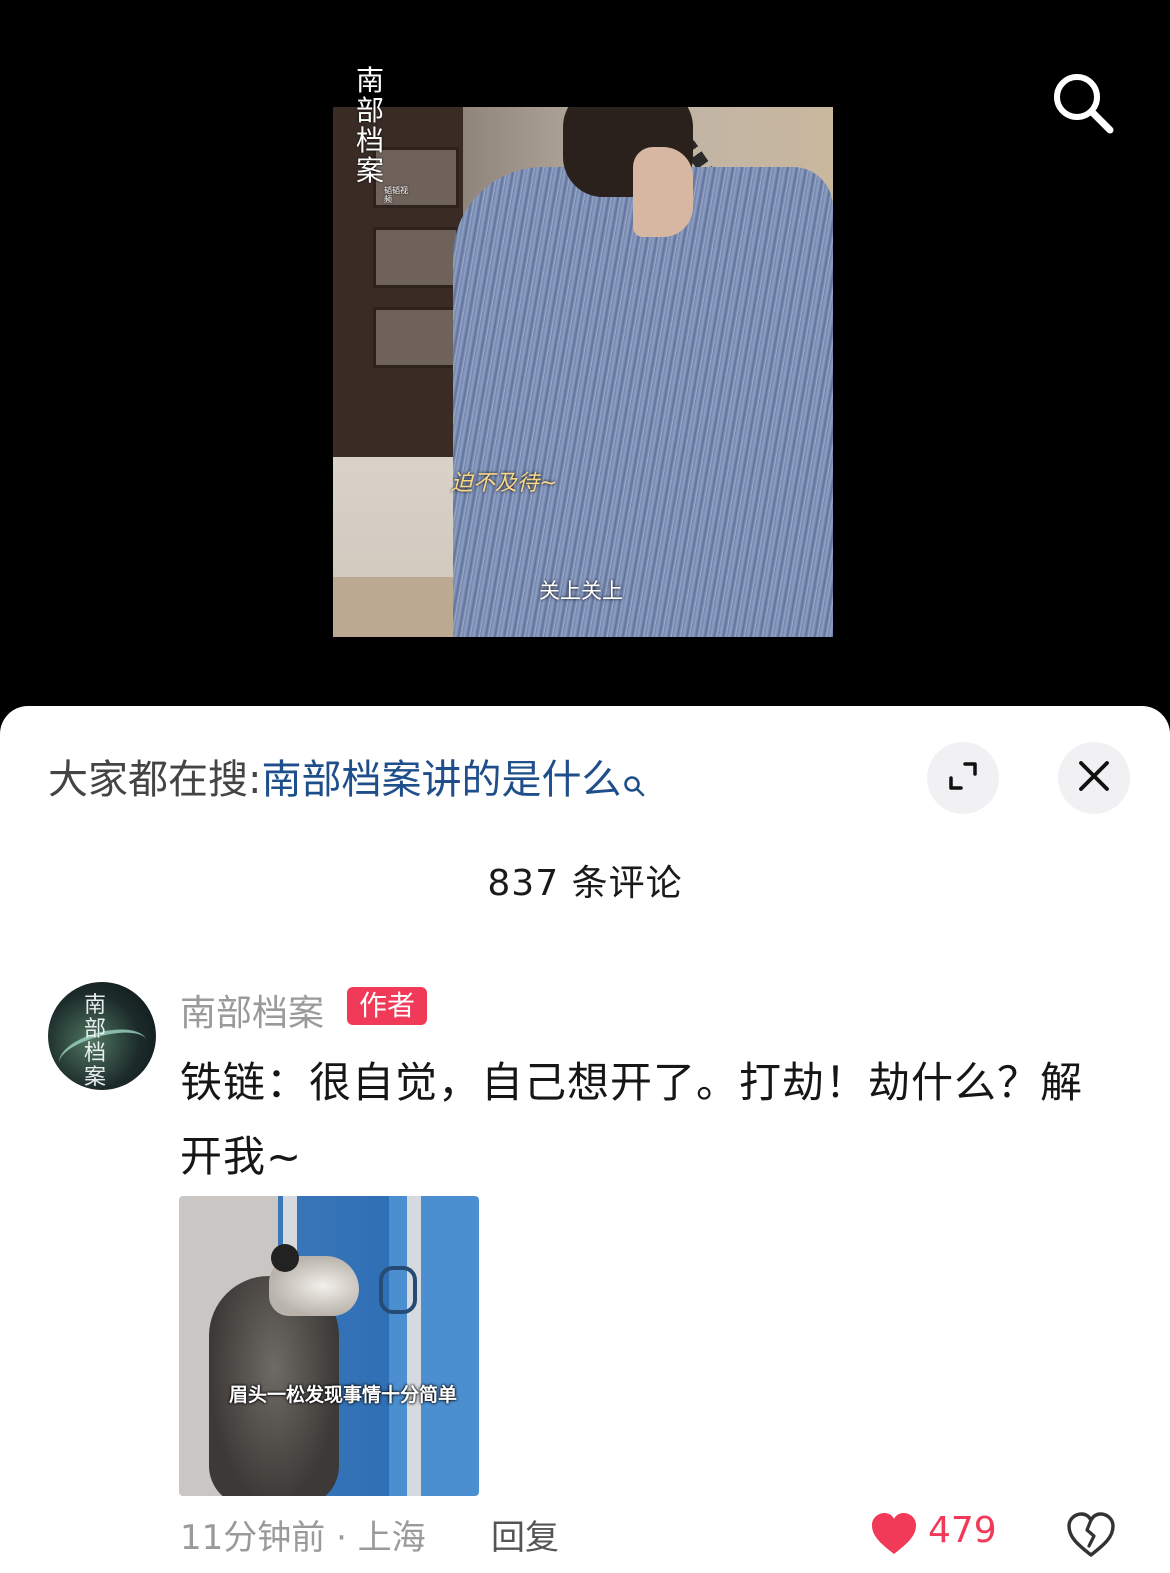  What do you see at coordinates (525, 1534) in the screenshot?
I see `reply-button: 回复` at bounding box center [525, 1534].